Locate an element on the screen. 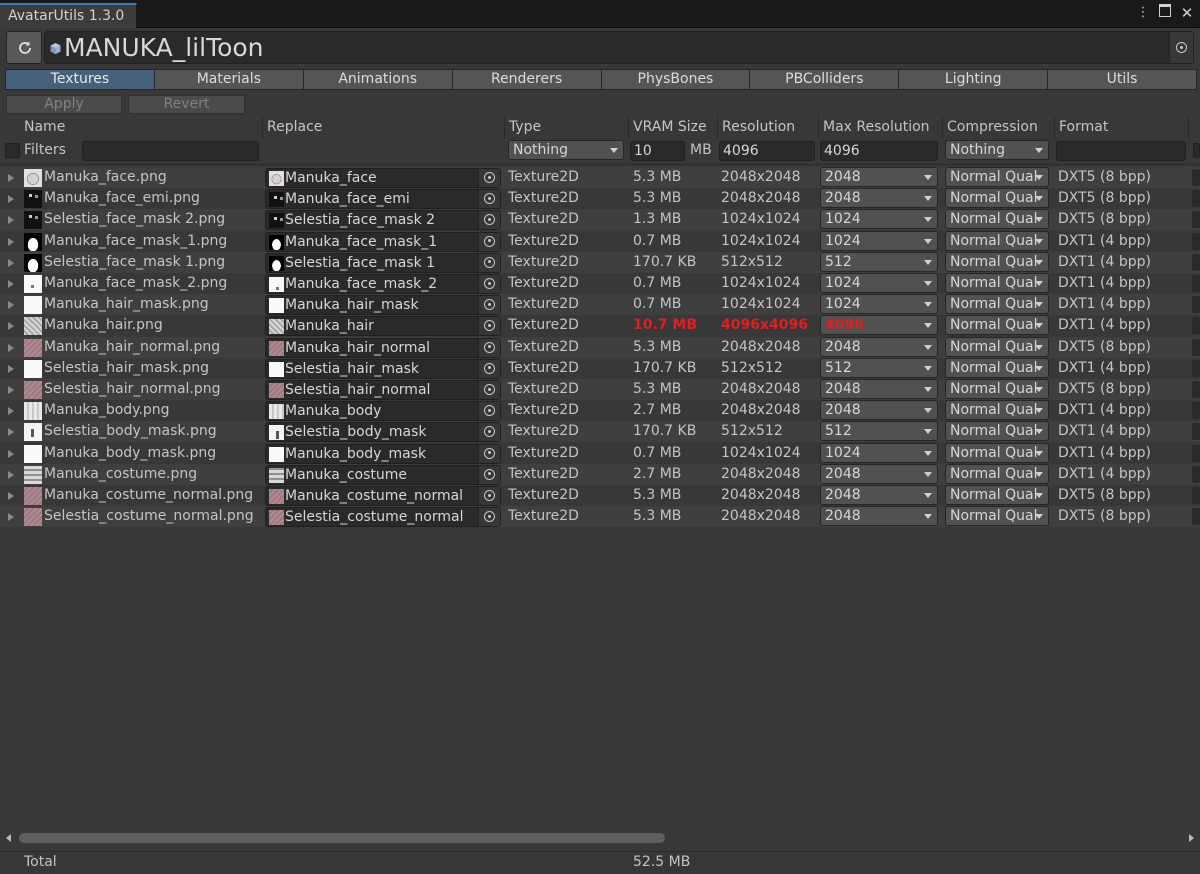 This screenshot has width=1200, height=874. replace-object-field: Manuka_face_mask_2 is located at coordinates (383, 284).